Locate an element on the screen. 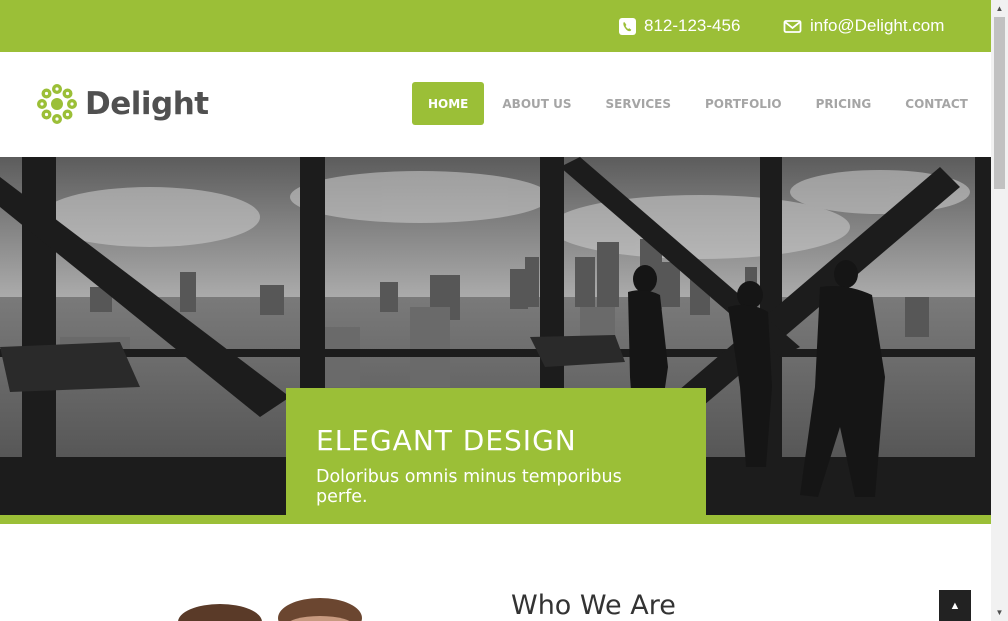 The width and height of the screenshot is (1008, 621). section-heading: Who We Are is located at coordinates (593, 605).